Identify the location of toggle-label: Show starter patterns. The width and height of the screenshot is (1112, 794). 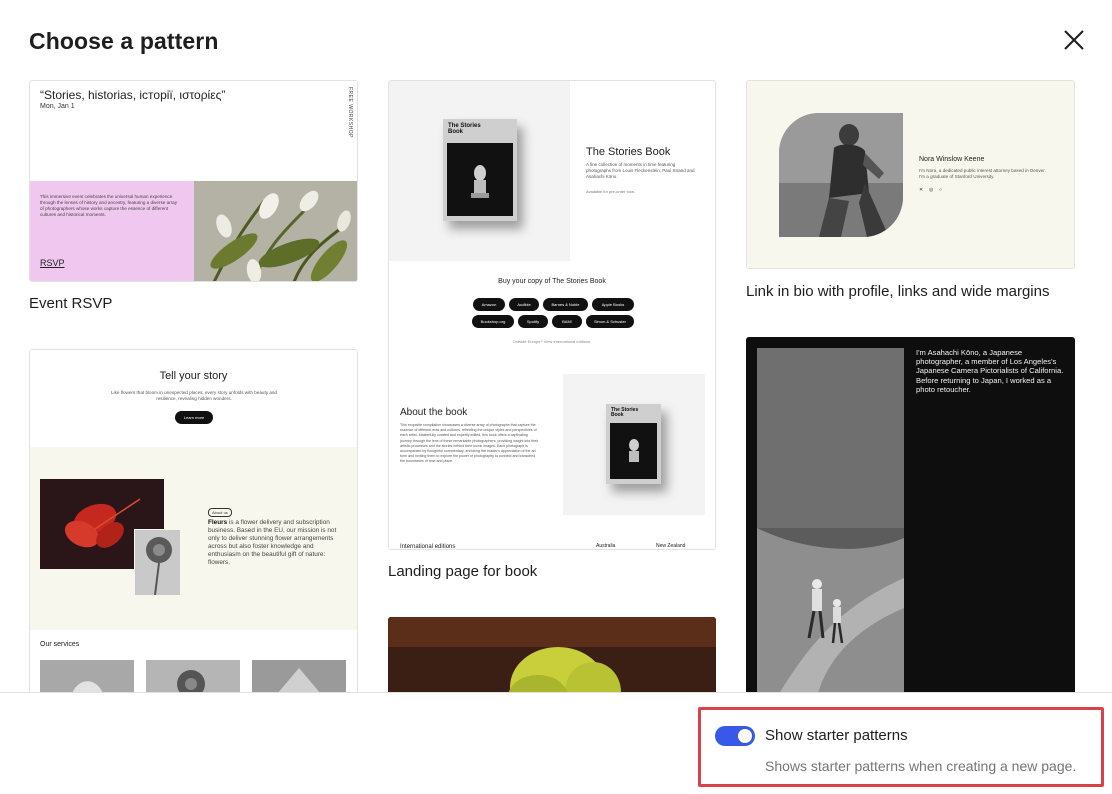
(836, 735).